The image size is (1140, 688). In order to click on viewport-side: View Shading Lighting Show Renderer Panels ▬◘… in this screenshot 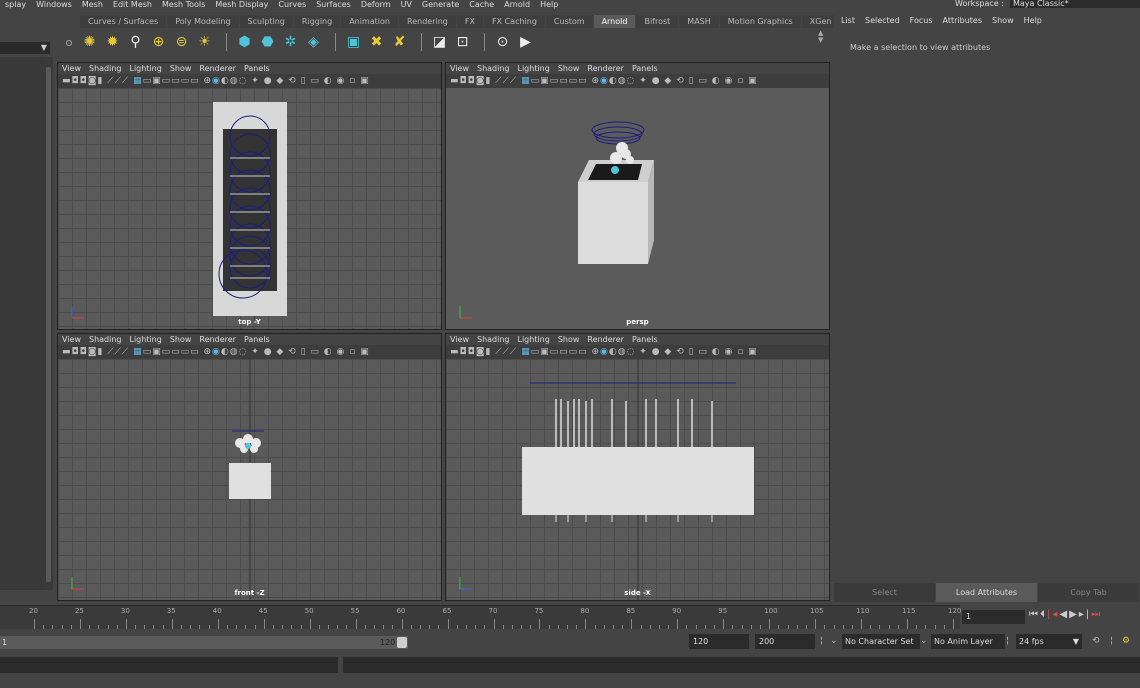, I will do `click(637, 467)`.